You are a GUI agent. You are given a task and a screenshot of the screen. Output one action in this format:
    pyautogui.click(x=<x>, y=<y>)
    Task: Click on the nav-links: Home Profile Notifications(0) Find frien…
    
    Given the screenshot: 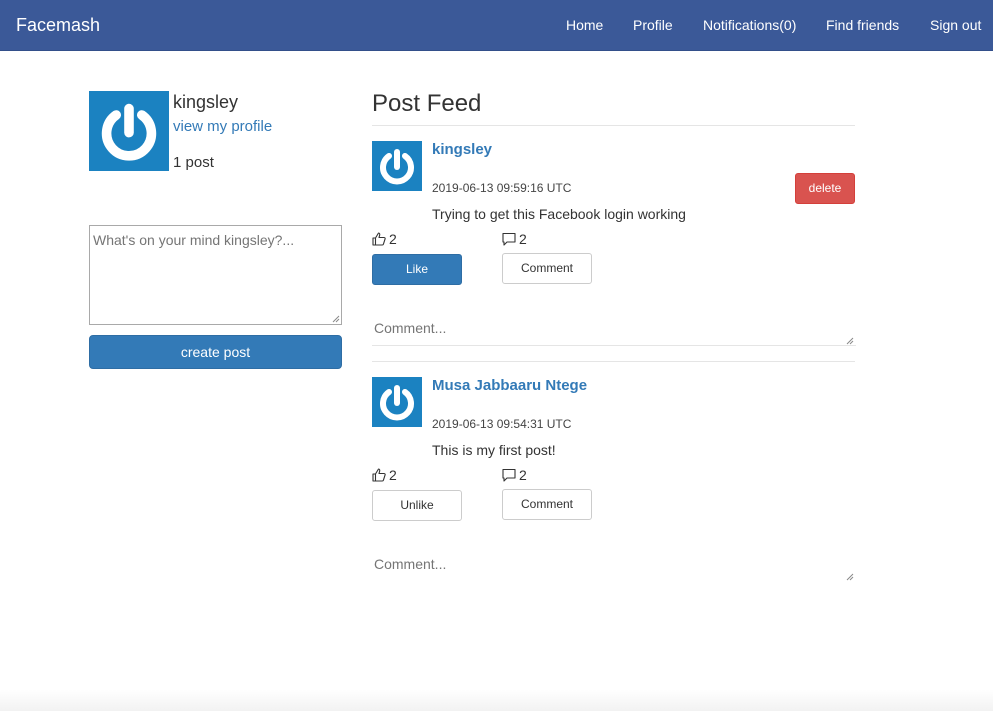 What is the action you would take?
    pyautogui.click(x=496, y=27)
    